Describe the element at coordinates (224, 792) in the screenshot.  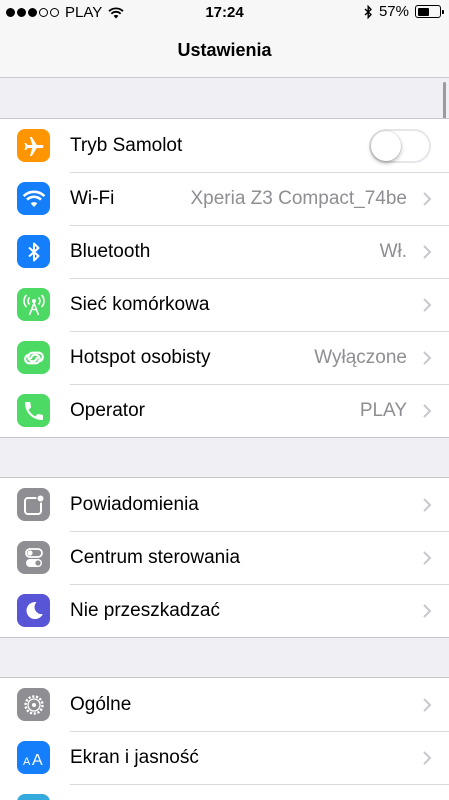
I see `settings-row-wallpaper-icon` at that location.